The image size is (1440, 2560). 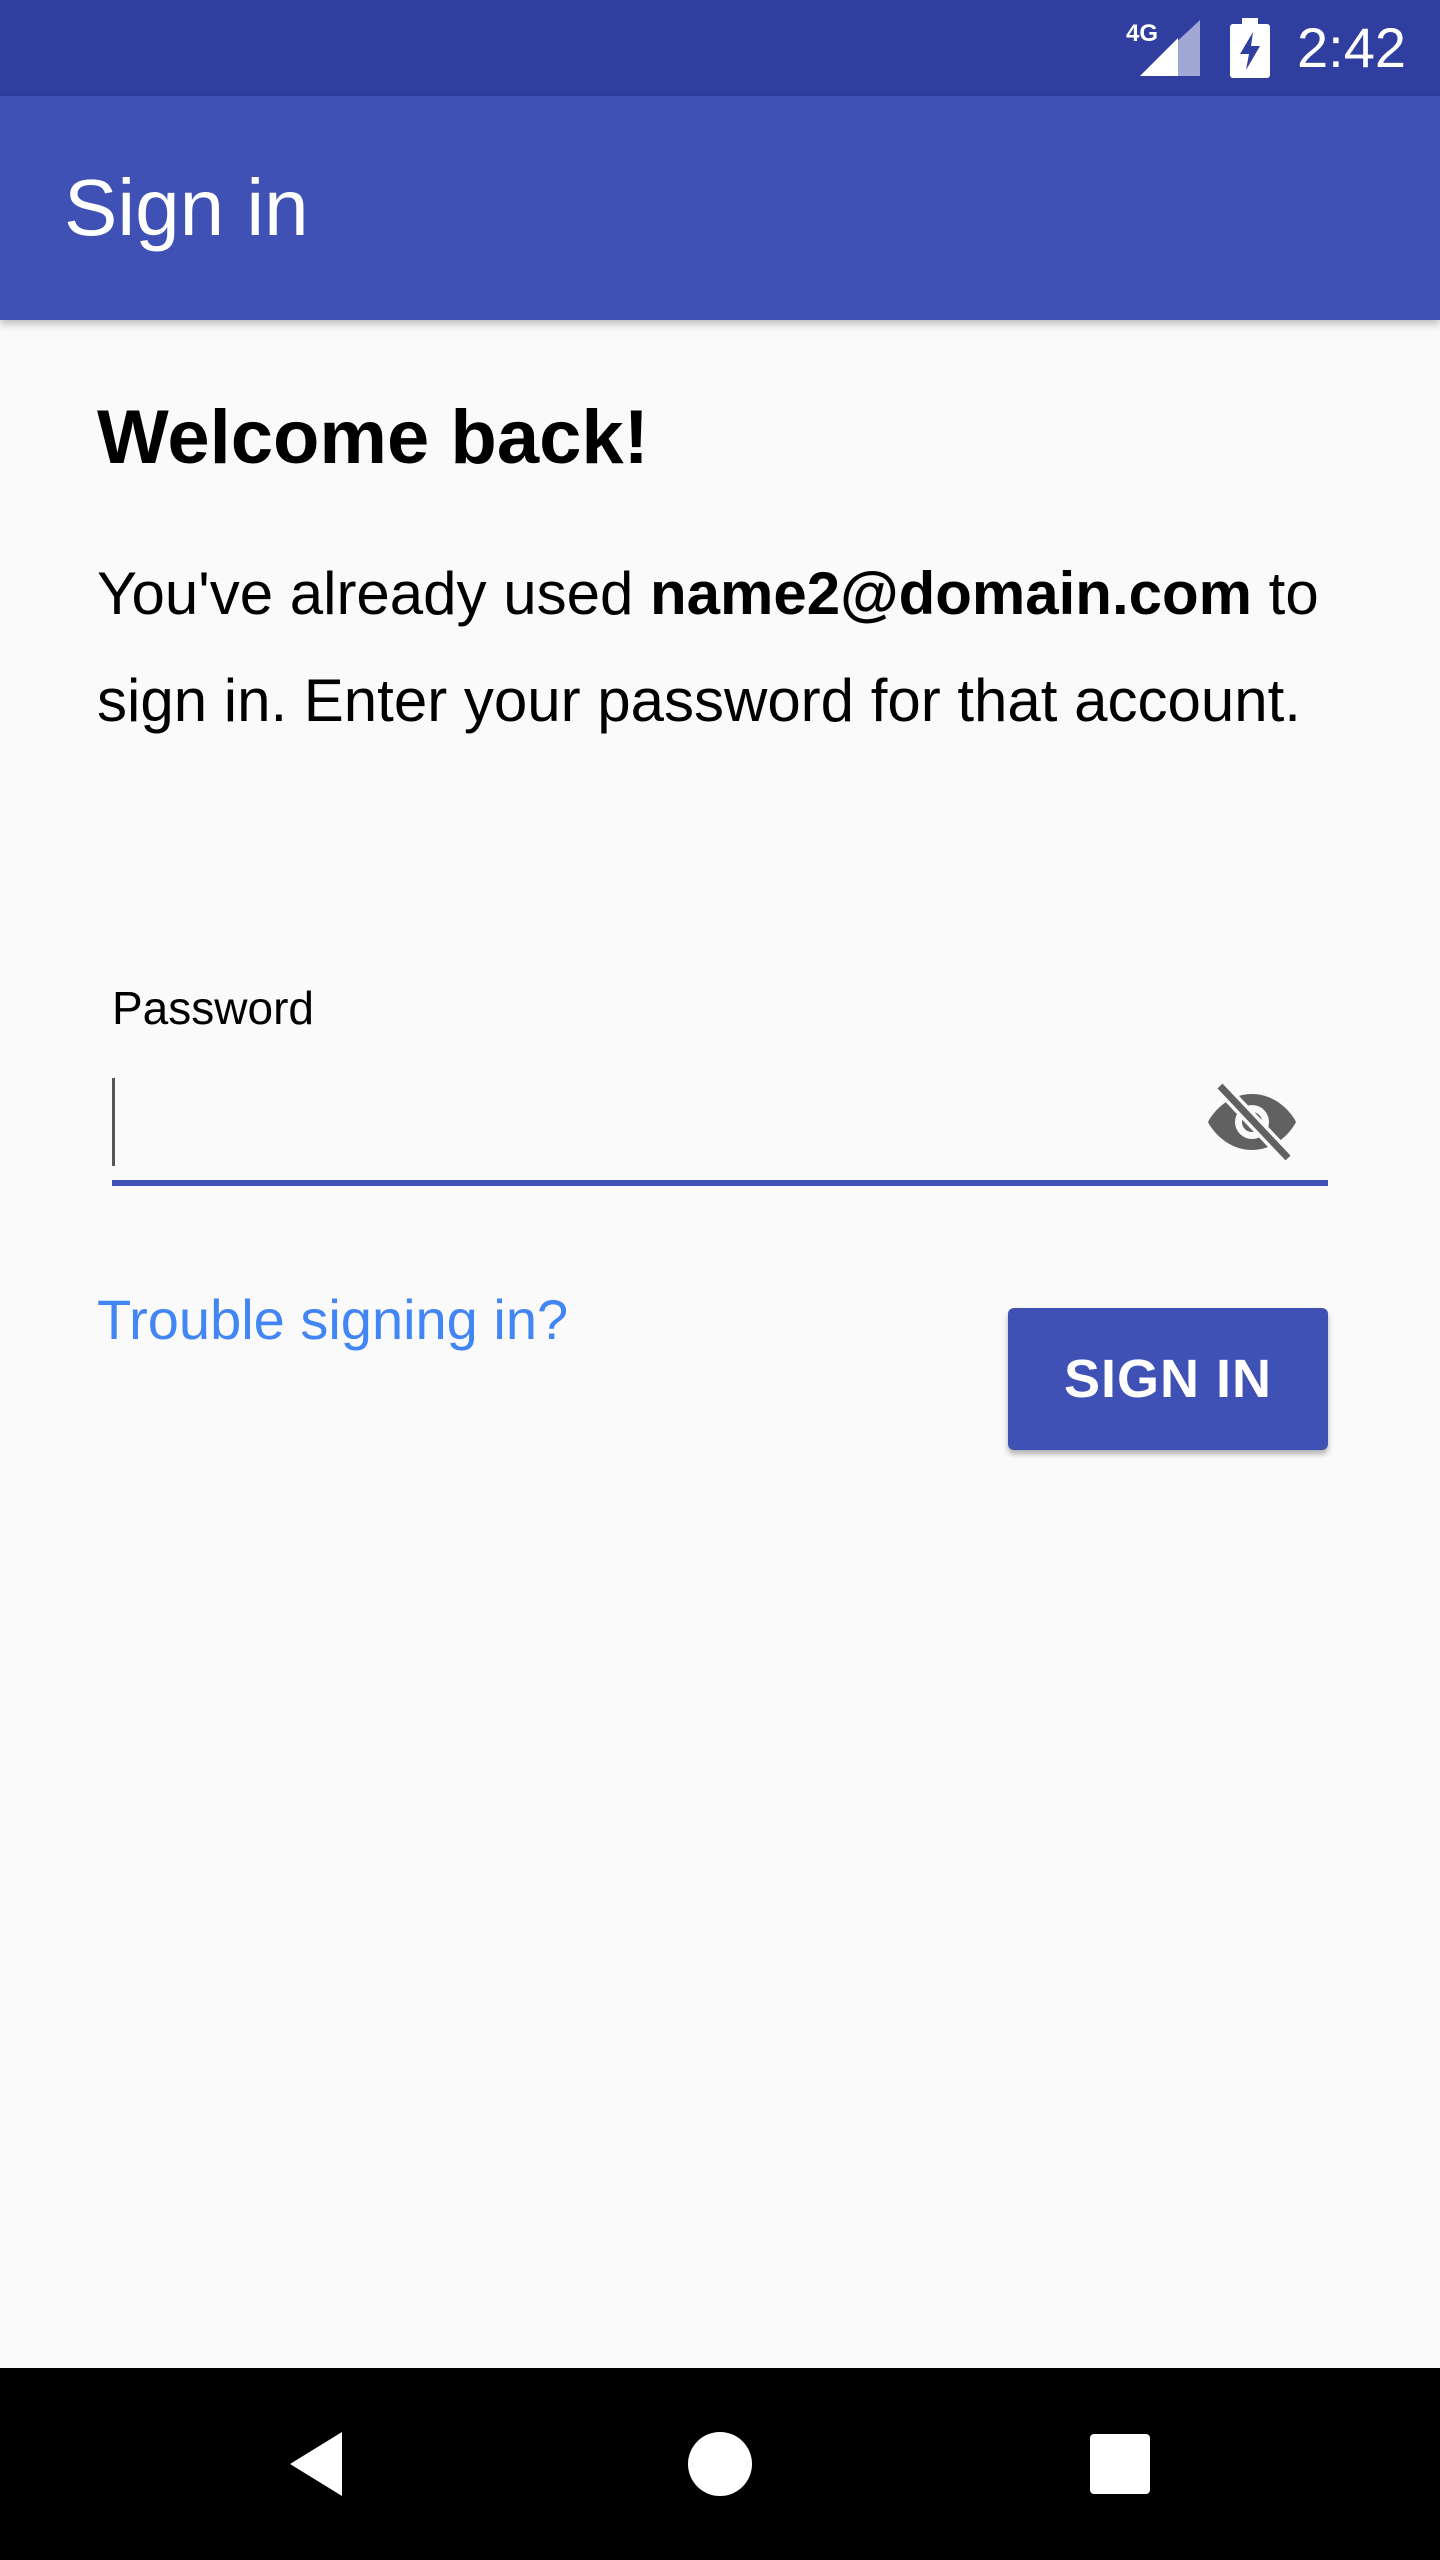 What do you see at coordinates (332, 1320) in the screenshot?
I see `trouble-signing-in-link: Trouble signing in?` at bounding box center [332, 1320].